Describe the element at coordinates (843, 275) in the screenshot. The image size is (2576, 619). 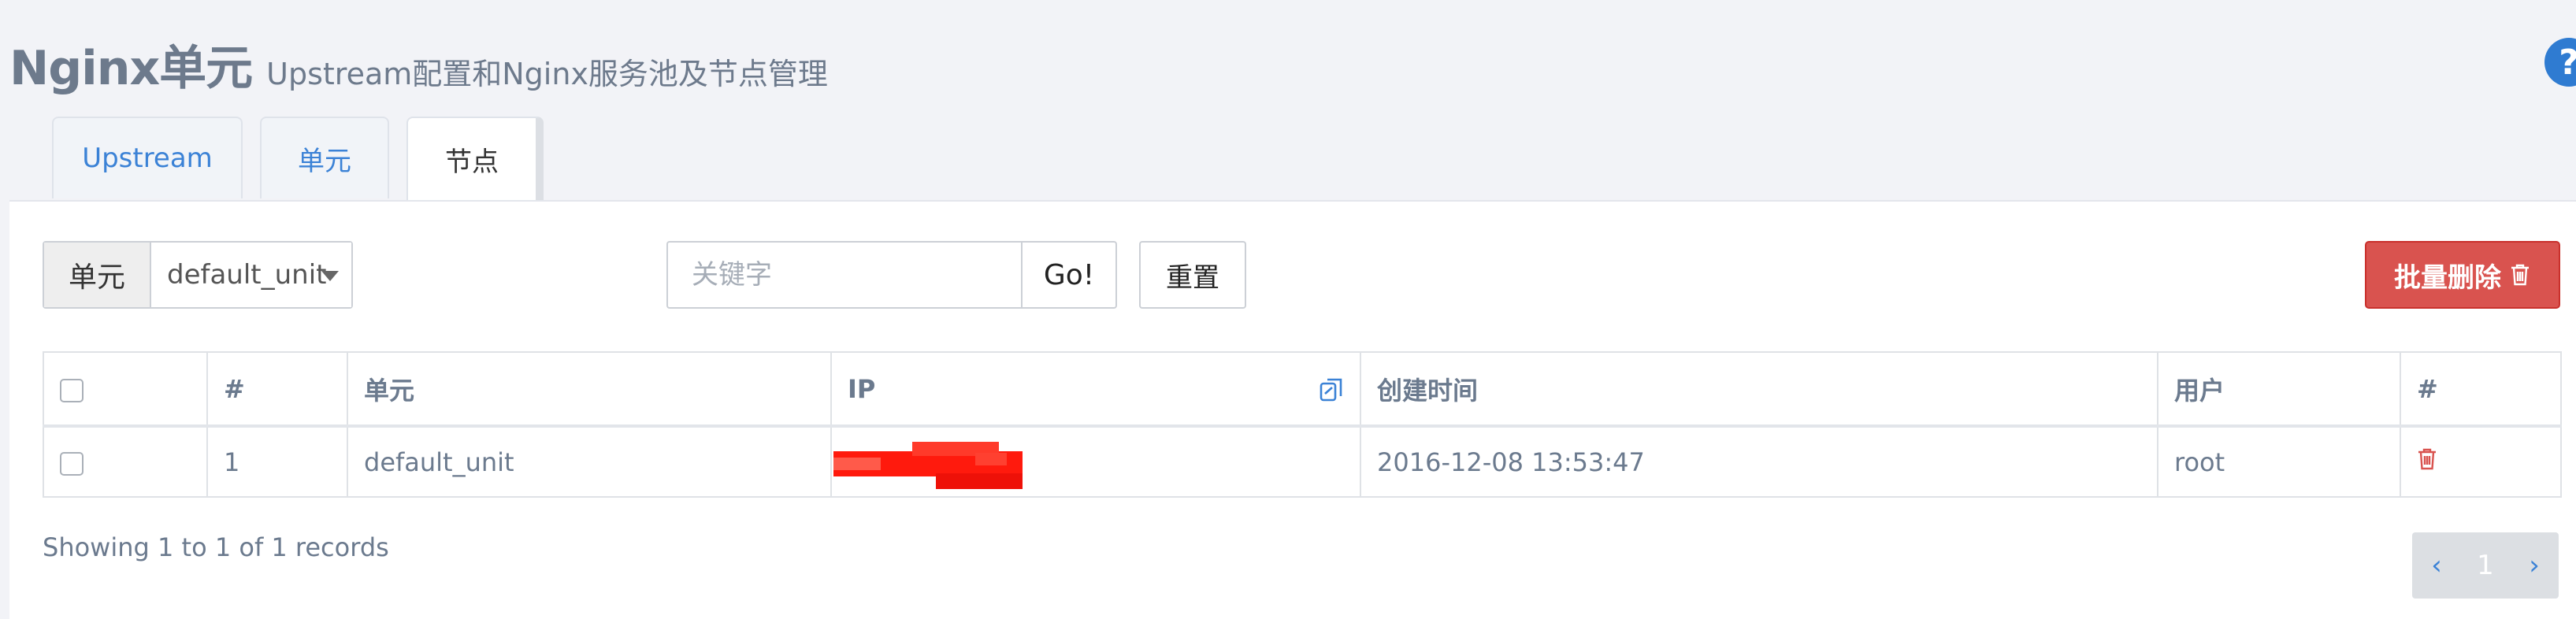
I see `search-input` at that location.